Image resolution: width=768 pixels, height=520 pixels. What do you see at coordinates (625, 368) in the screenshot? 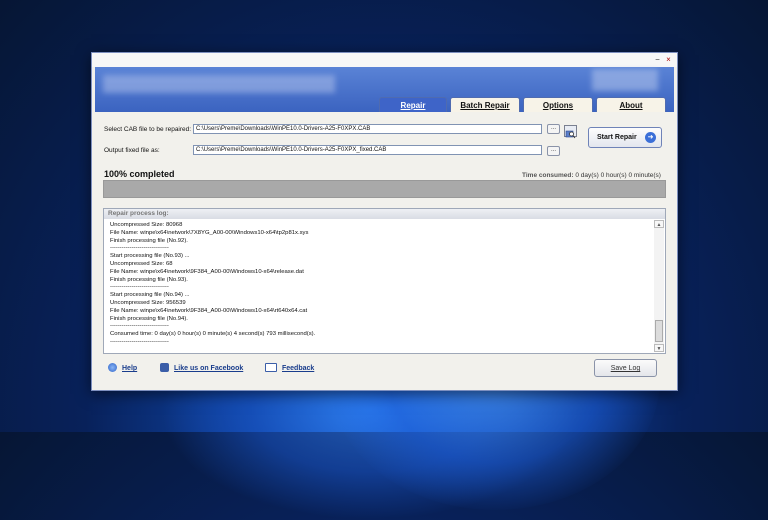
I see `save-log-button: Save Log` at bounding box center [625, 368].